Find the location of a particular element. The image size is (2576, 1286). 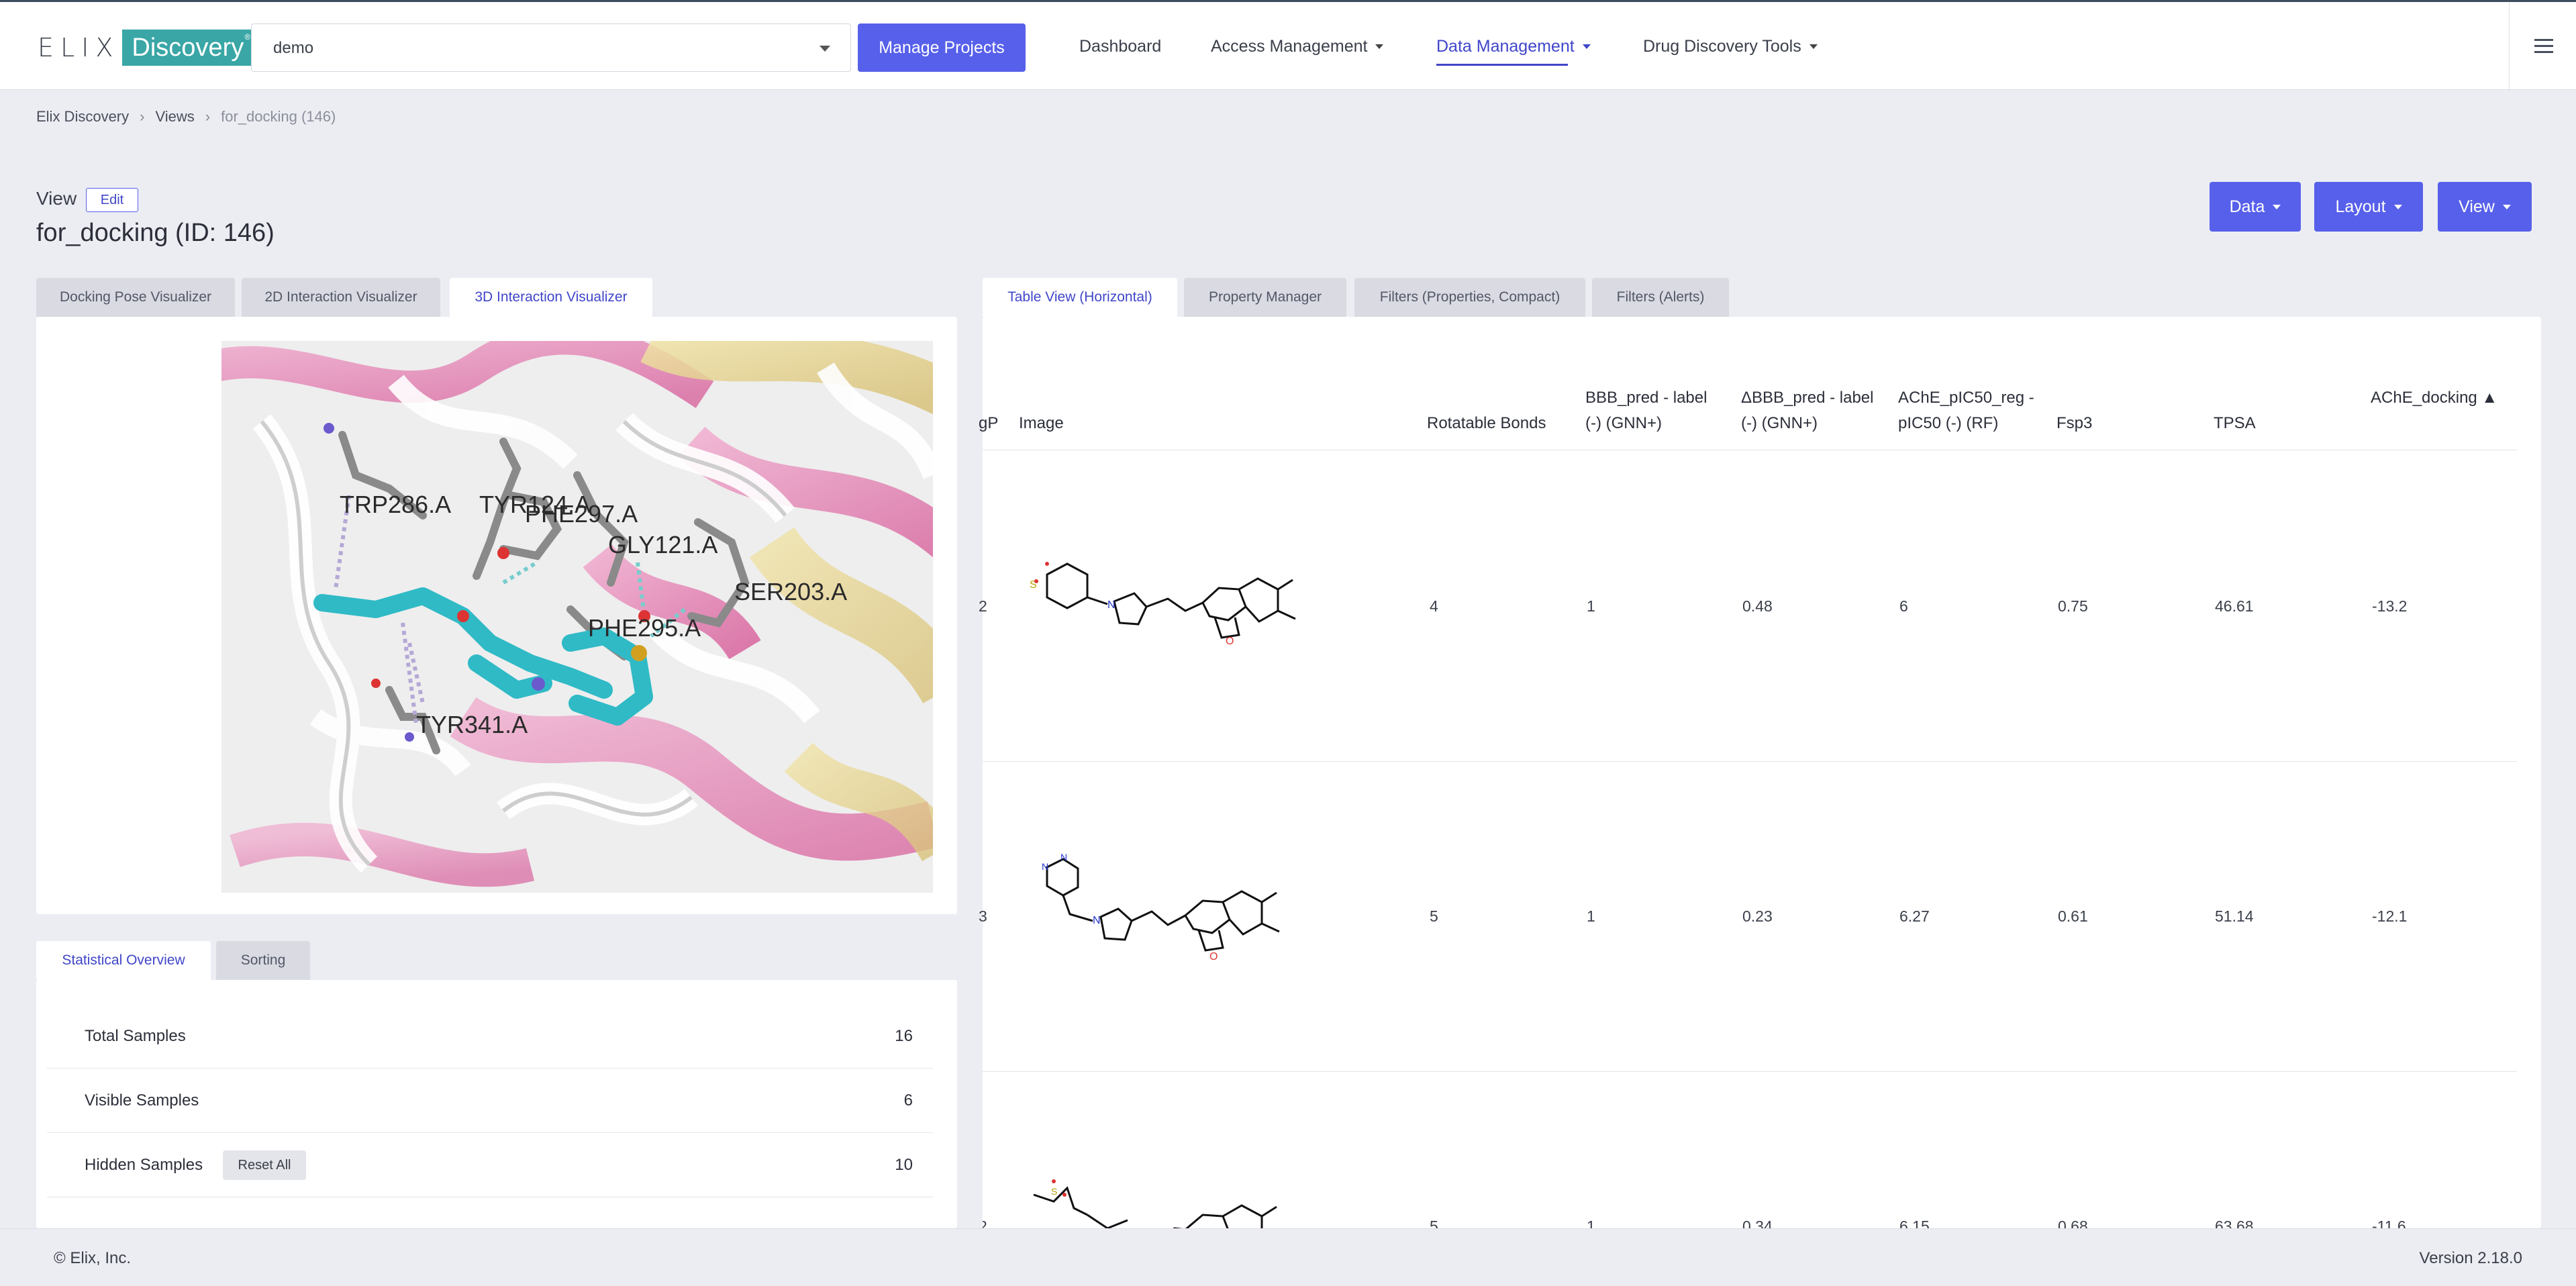

nav-access-management: Access Management is located at coordinates (1297, 46).